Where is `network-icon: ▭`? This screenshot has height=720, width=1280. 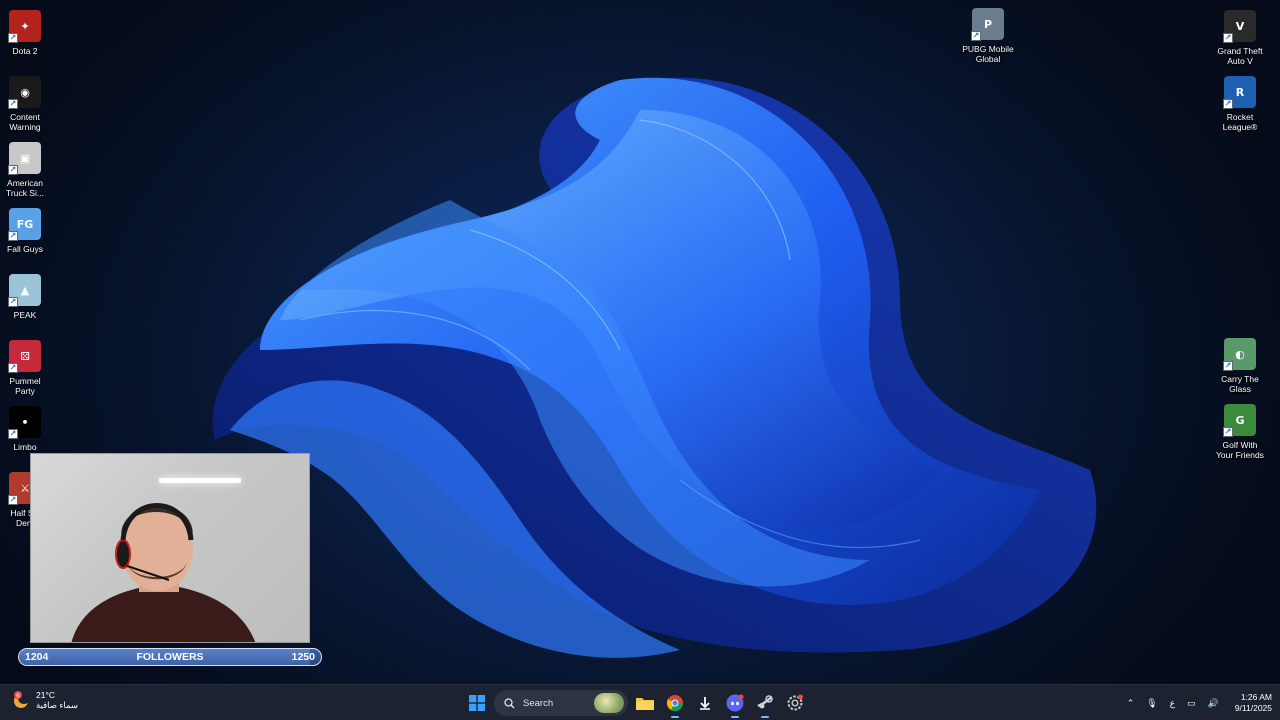 network-icon: ▭ is located at coordinates (1191, 703).